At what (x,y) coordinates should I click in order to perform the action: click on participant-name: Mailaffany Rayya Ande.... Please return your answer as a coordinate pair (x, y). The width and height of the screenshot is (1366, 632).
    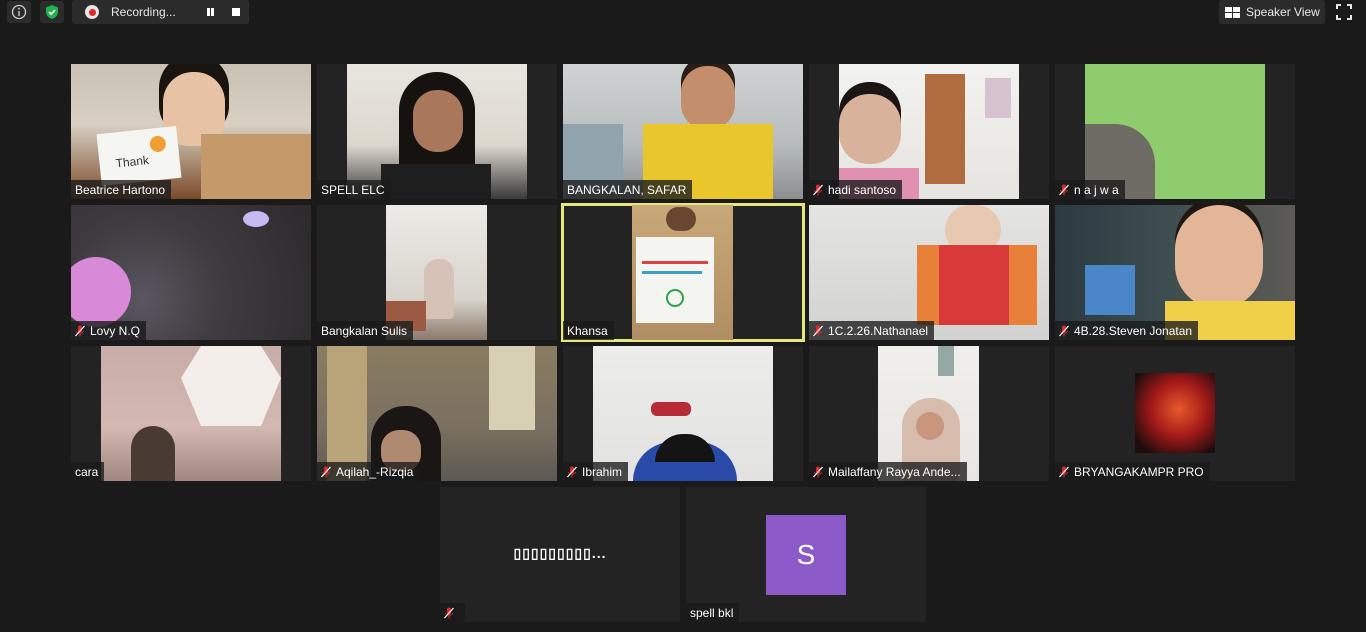
    Looking at the image, I should click on (894, 471).